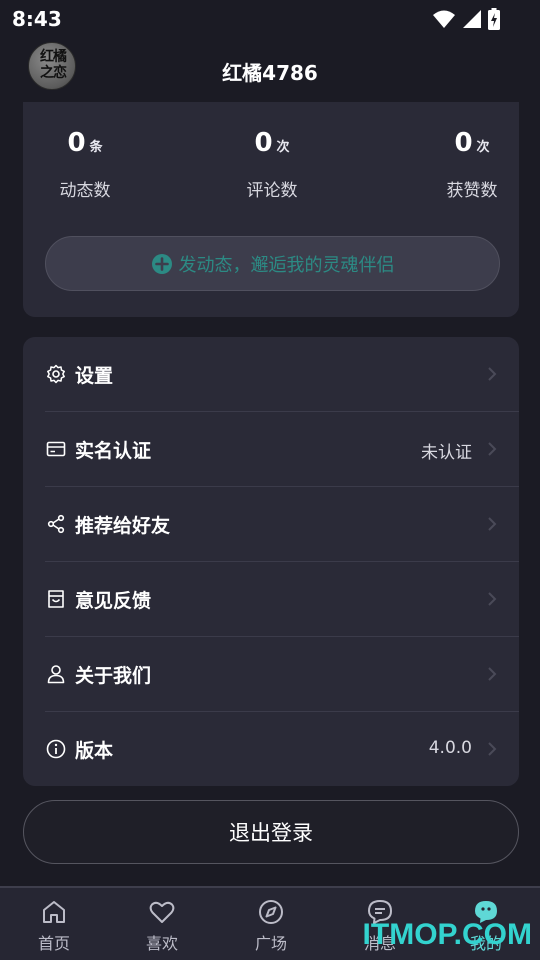  What do you see at coordinates (94, 376) in the screenshot?
I see `menu-label: 设置` at bounding box center [94, 376].